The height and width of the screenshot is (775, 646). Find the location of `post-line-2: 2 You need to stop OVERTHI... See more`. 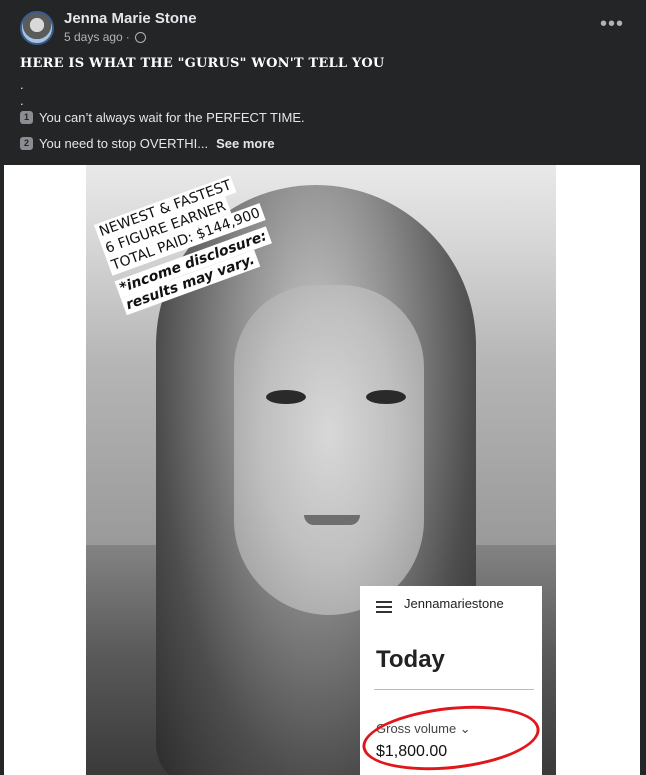

post-line-2: 2 You need to stop OVERTHI... See more is located at coordinates (147, 143).